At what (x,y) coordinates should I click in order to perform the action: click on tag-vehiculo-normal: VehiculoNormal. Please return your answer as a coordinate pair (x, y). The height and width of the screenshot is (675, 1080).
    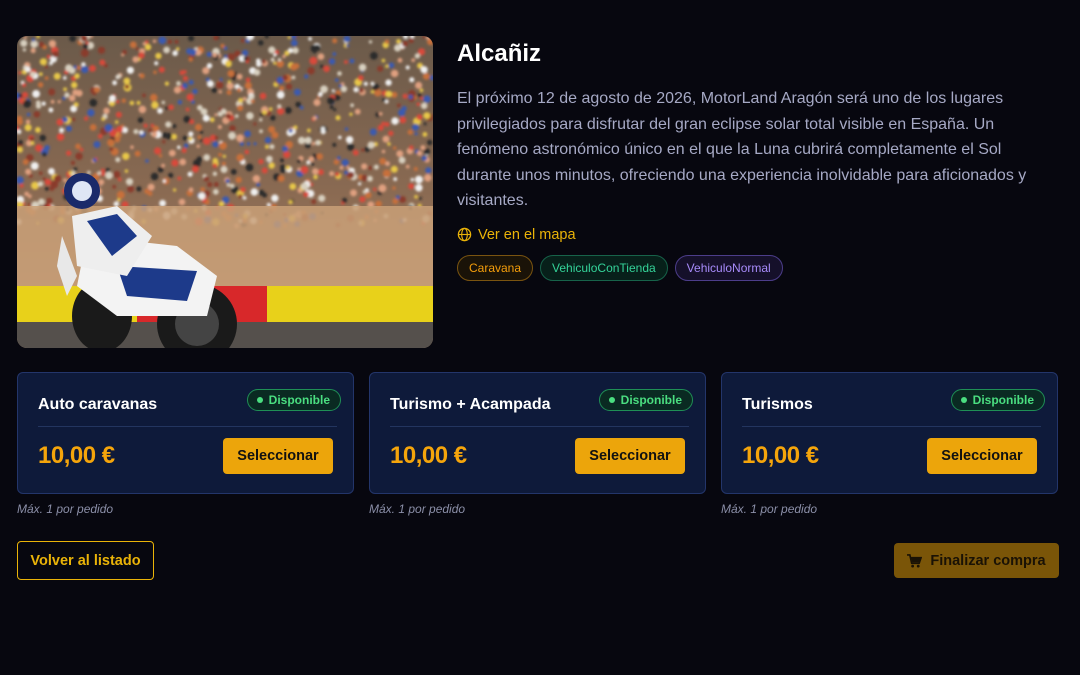
    Looking at the image, I should click on (728, 267).